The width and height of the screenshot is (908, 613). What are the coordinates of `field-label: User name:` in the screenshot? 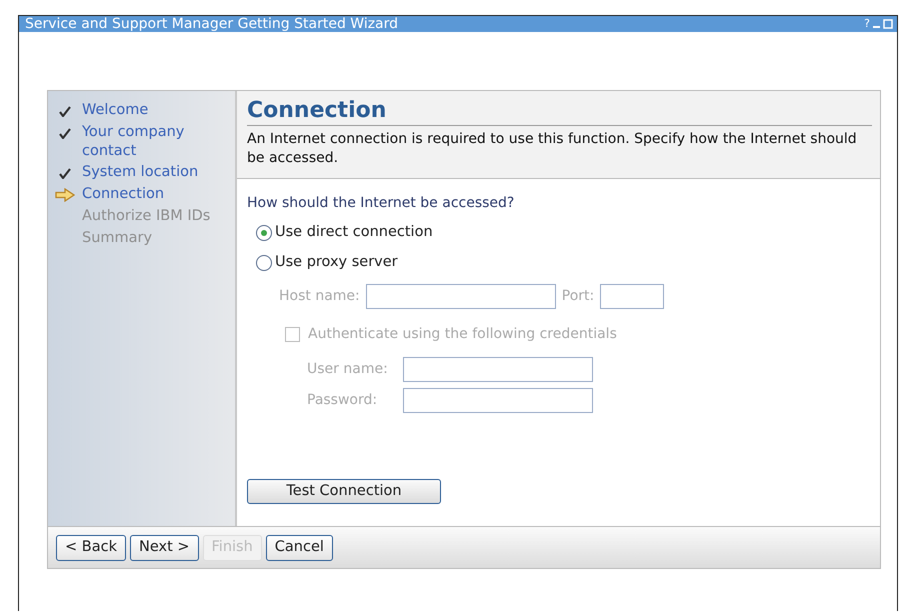 It's located at (348, 369).